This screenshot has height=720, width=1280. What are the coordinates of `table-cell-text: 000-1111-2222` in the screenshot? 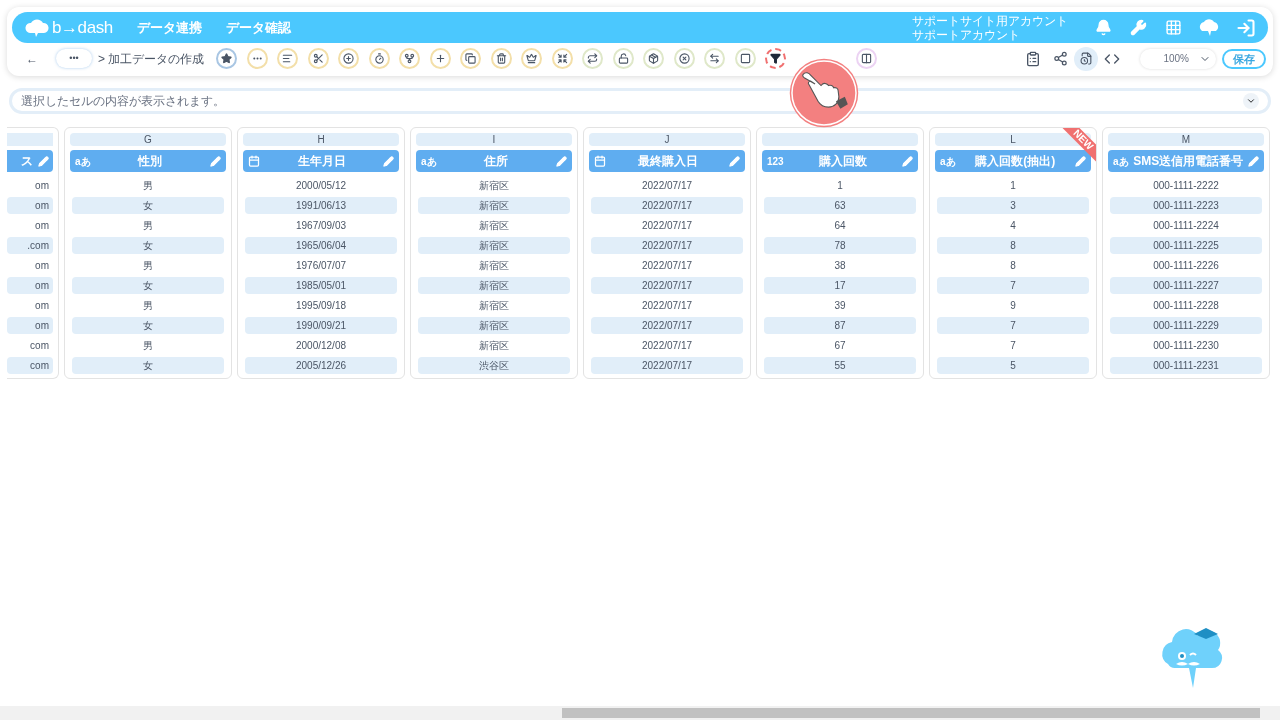 It's located at (1186, 186).